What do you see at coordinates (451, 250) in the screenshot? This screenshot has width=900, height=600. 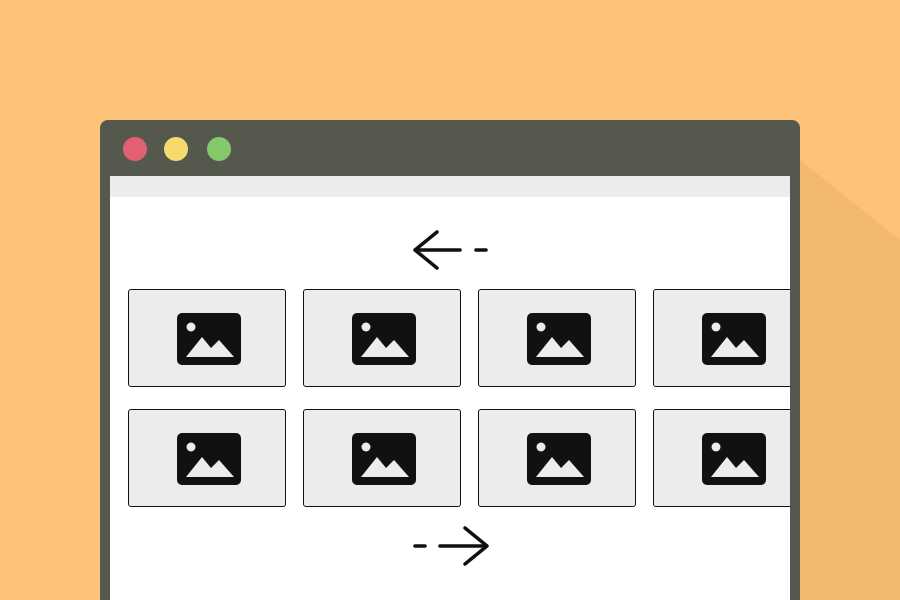 I see `arrow-left-icon` at bounding box center [451, 250].